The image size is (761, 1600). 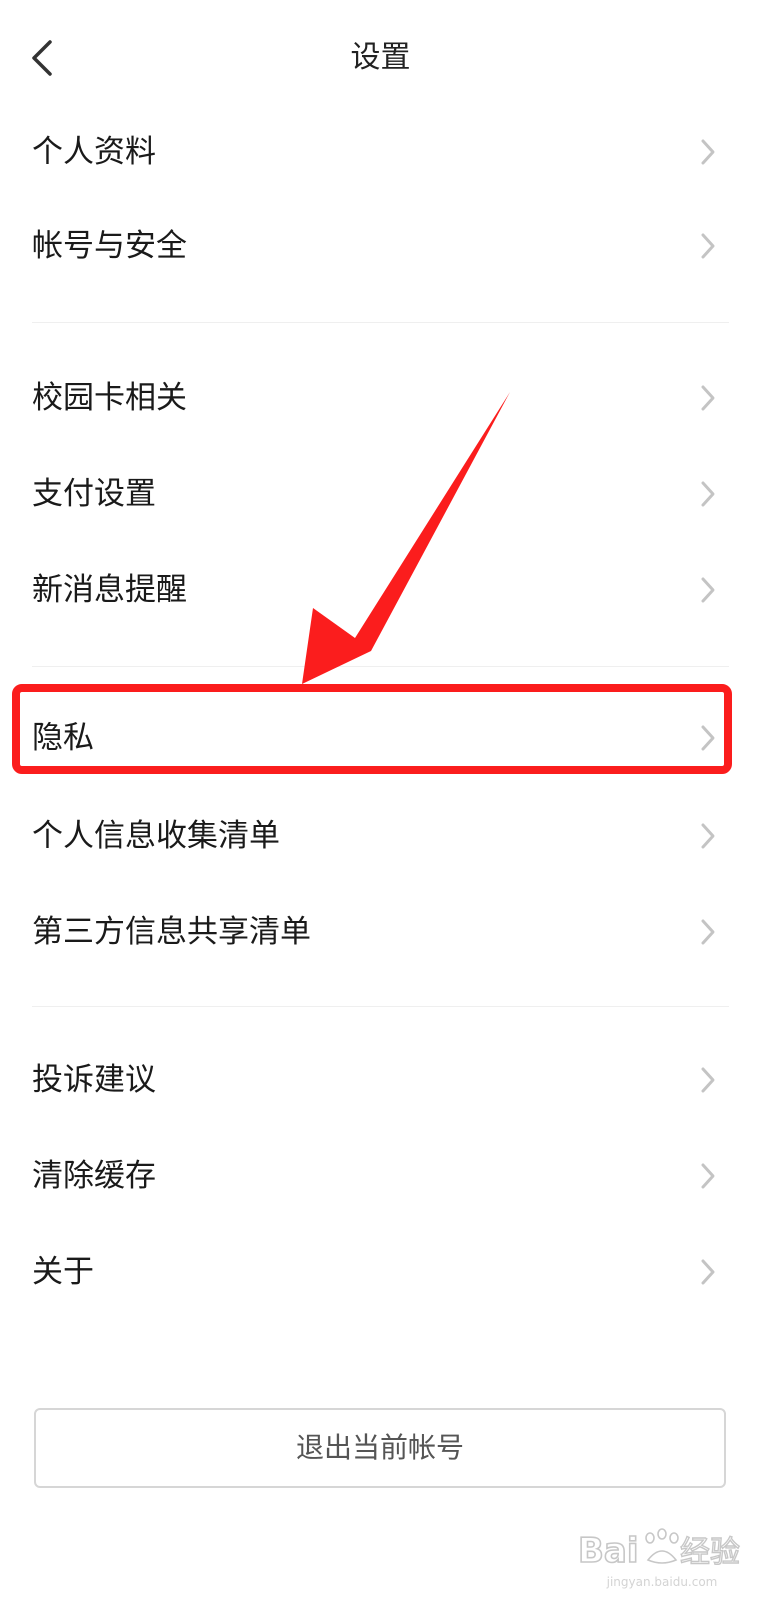 What do you see at coordinates (380, 1272) in the screenshot?
I see `menu-item-about: 关于` at bounding box center [380, 1272].